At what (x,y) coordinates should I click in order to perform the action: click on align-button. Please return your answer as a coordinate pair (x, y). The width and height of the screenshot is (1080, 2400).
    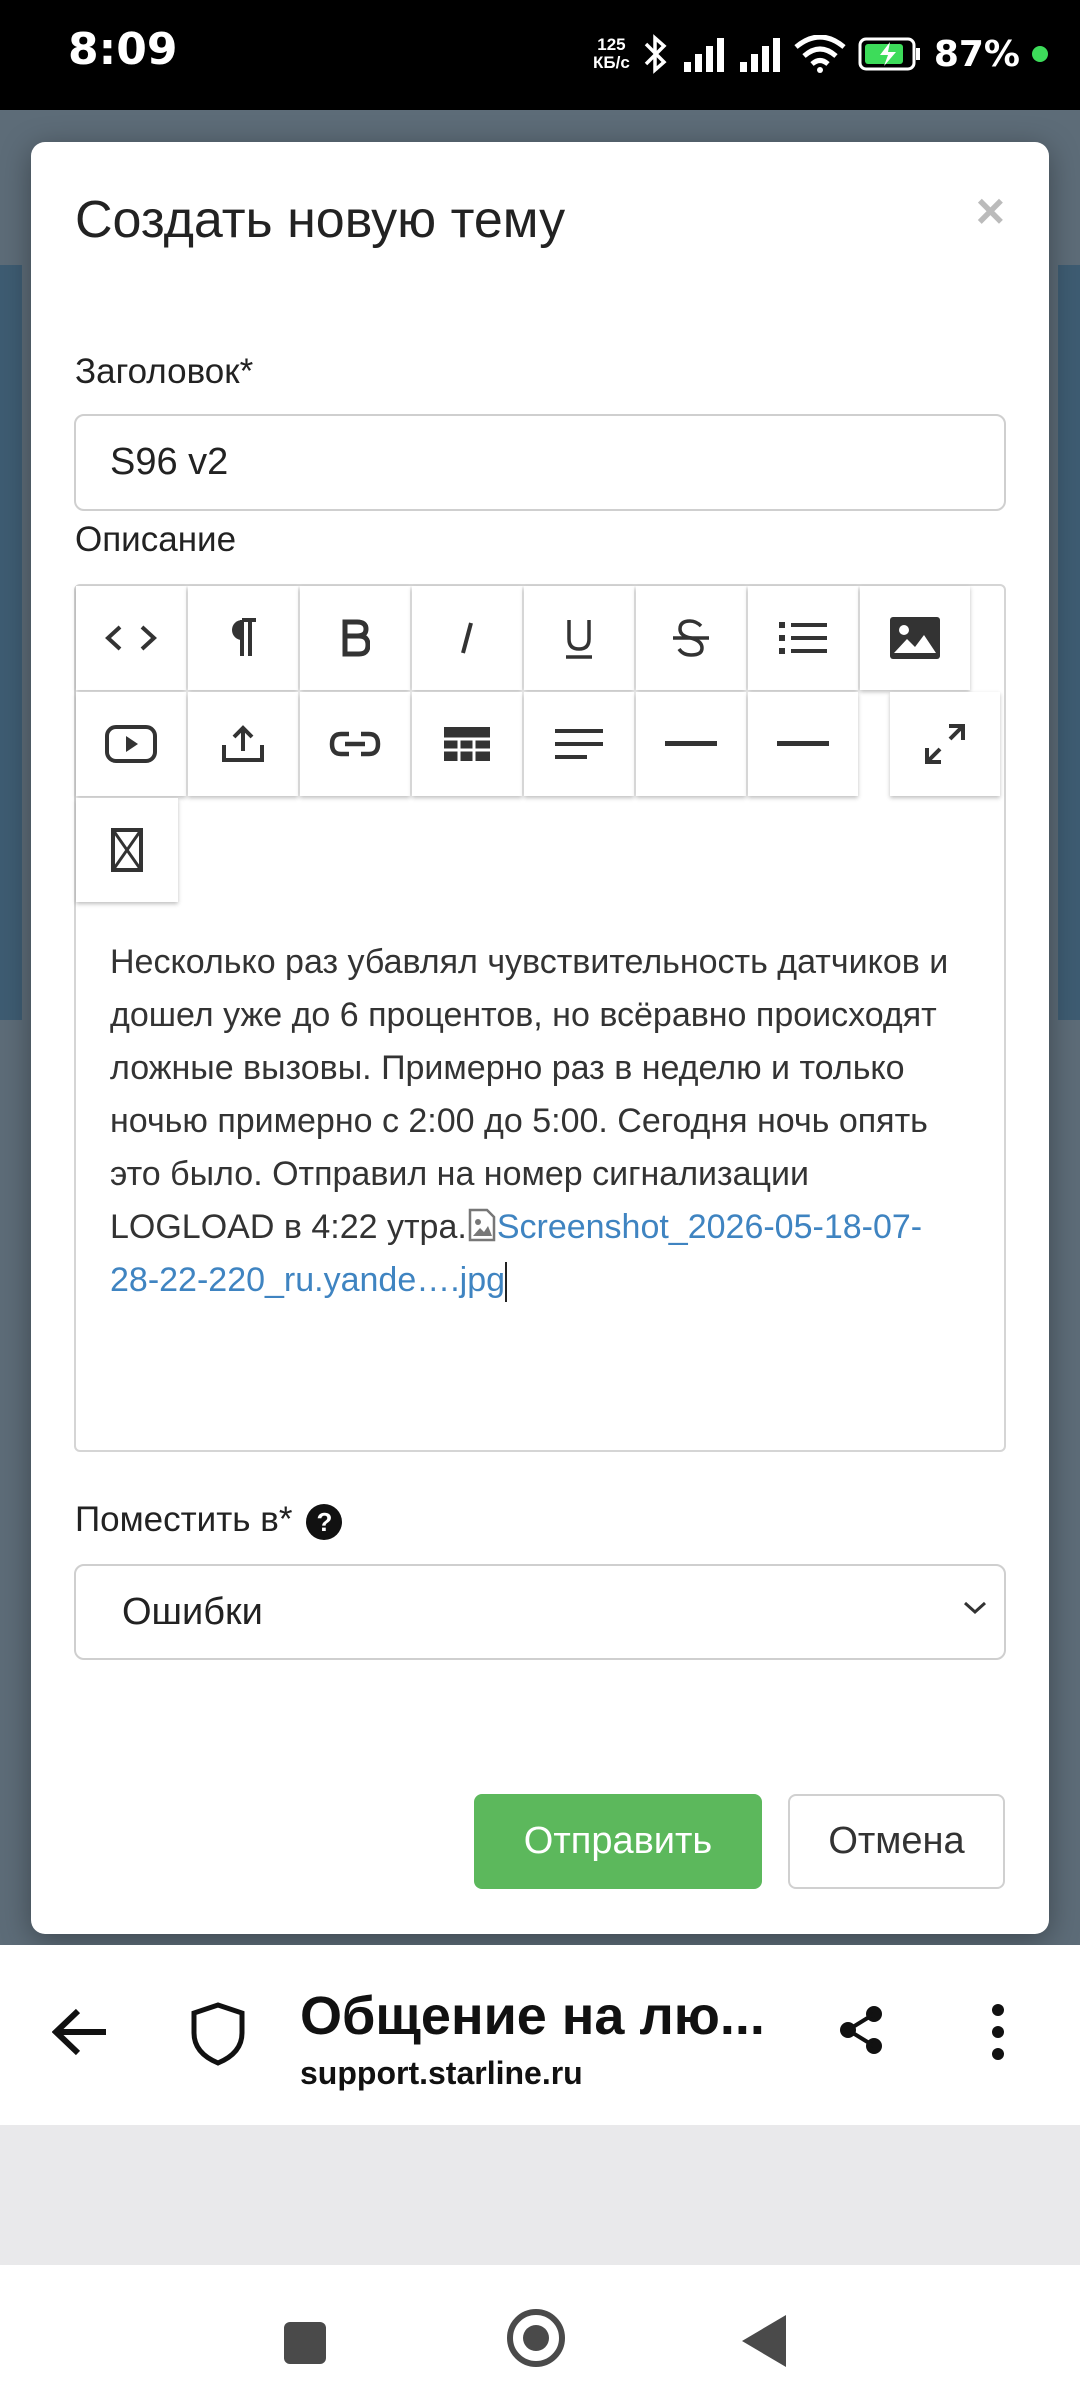
    Looking at the image, I should click on (579, 744).